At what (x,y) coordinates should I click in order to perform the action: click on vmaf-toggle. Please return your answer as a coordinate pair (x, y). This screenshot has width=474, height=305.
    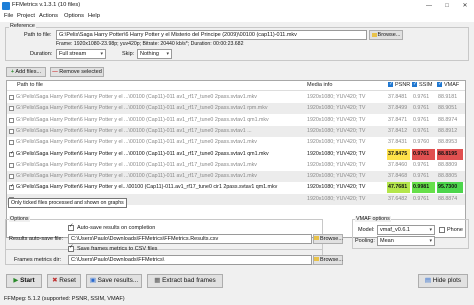
    Looking at the image, I should click on (439, 84).